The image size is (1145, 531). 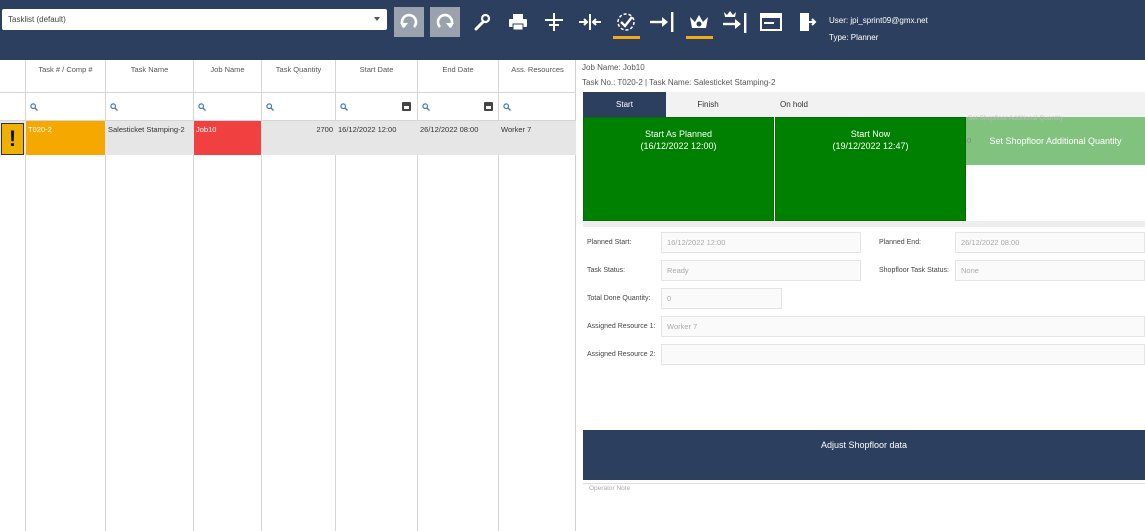 What do you see at coordinates (65, 138) in the screenshot?
I see `cell-task-no: T020-2` at bounding box center [65, 138].